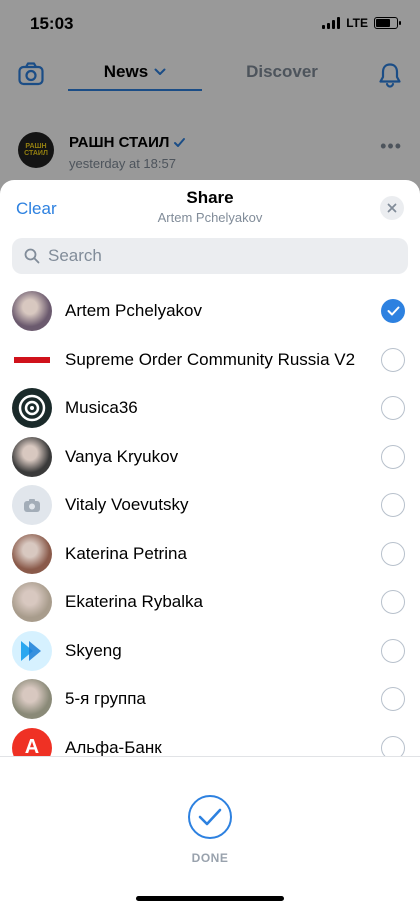  Describe the element at coordinates (210, 311) in the screenshot. I see `contact-row: Artem Pchelyakov` at that location.